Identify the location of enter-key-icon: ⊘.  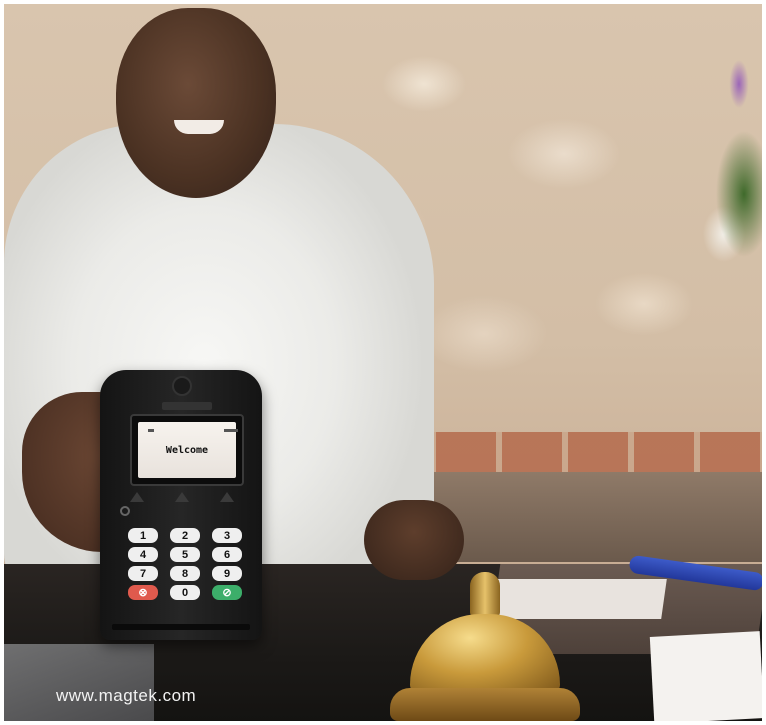
(227, 592).